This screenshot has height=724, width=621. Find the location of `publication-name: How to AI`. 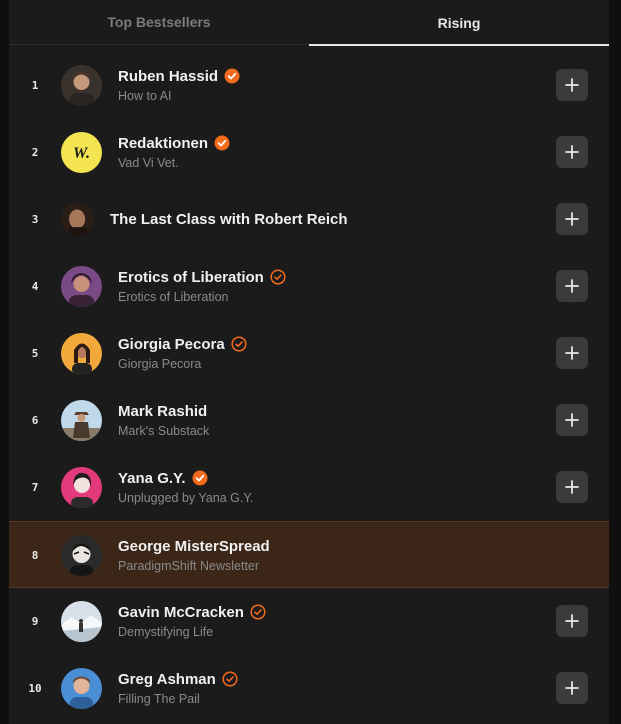

publication-name: How to AI is located at coordinates (145, 96).